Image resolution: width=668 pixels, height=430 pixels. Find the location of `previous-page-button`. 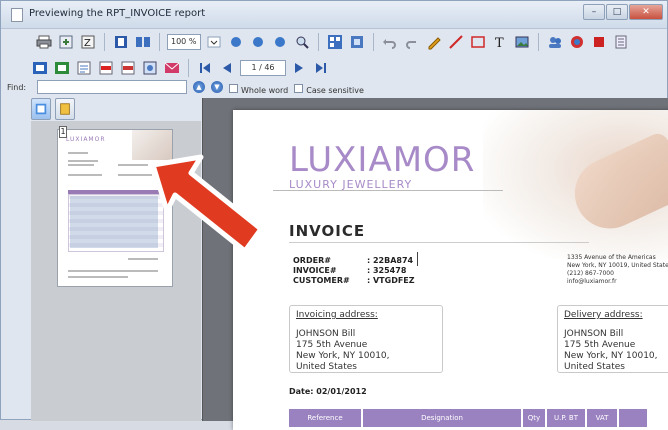

previous-page-button is located at coordinates (227, 68).